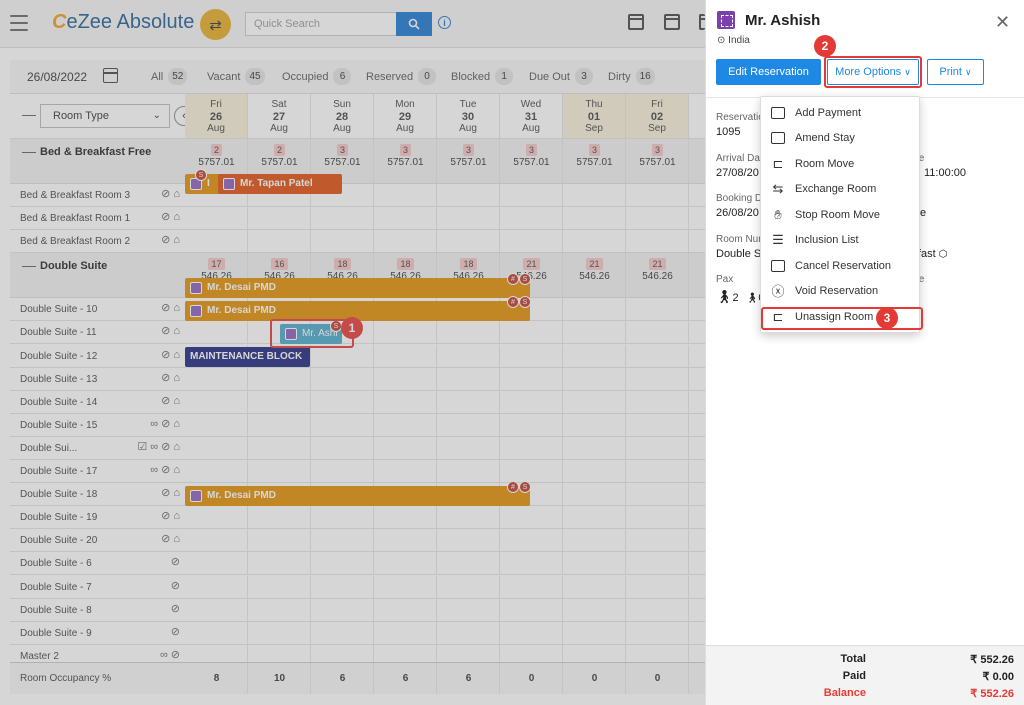  What do you see at coordinates (768, 72) in the screenshot?
I see `edit-reservation-button: Edit Reservation` at bounding box center [768, 72].